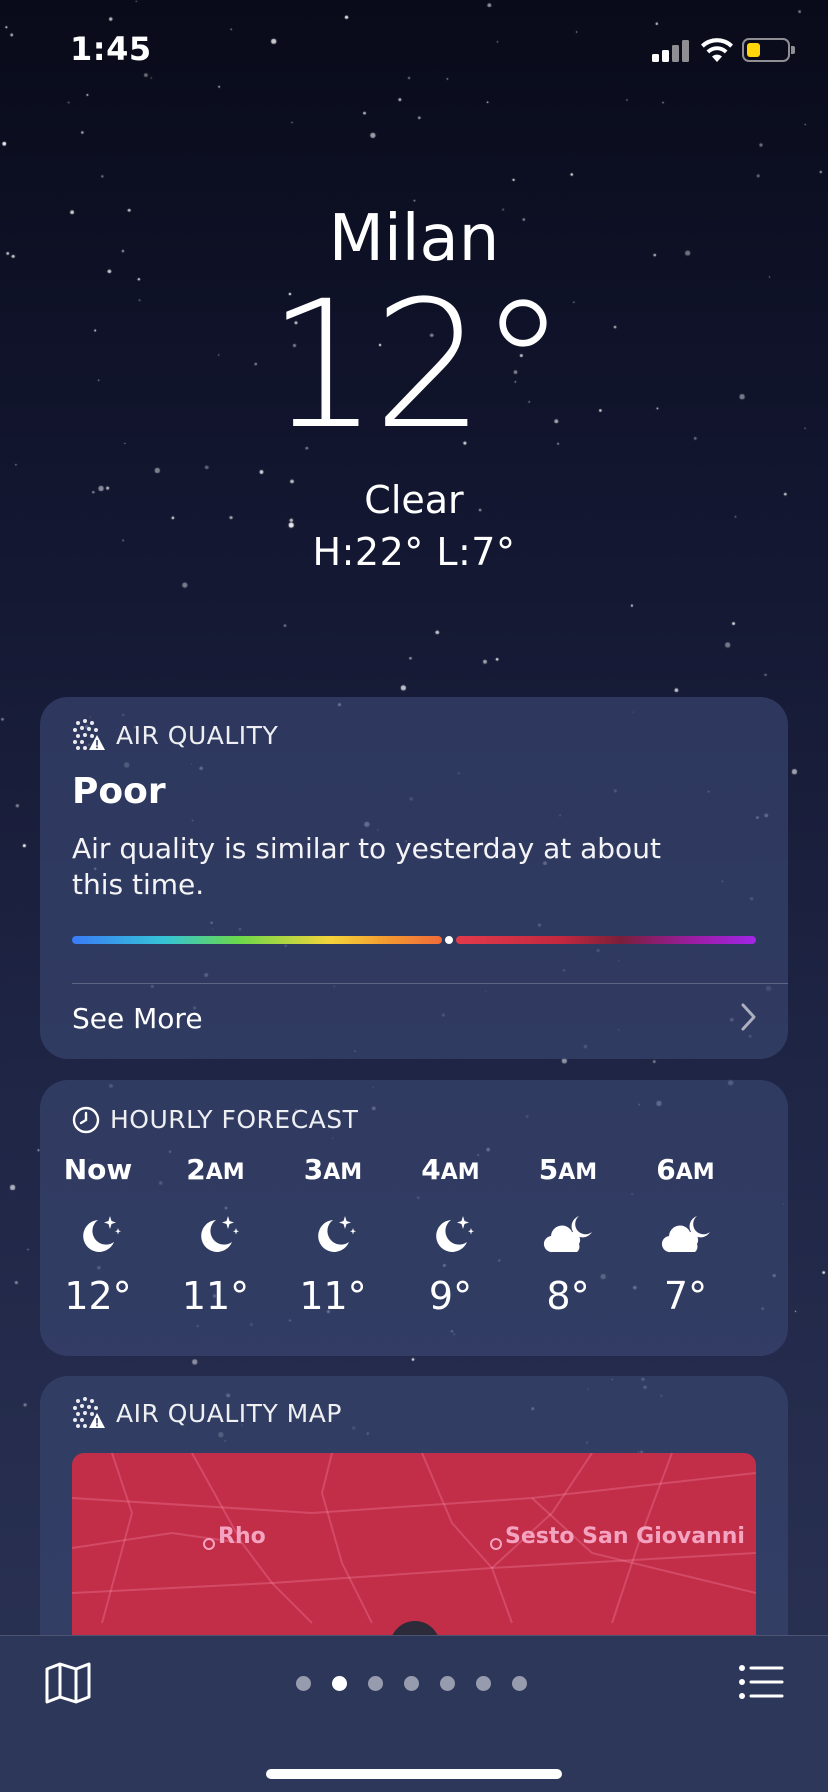  I want to click on hour-value: Now, so click(98, 1169).